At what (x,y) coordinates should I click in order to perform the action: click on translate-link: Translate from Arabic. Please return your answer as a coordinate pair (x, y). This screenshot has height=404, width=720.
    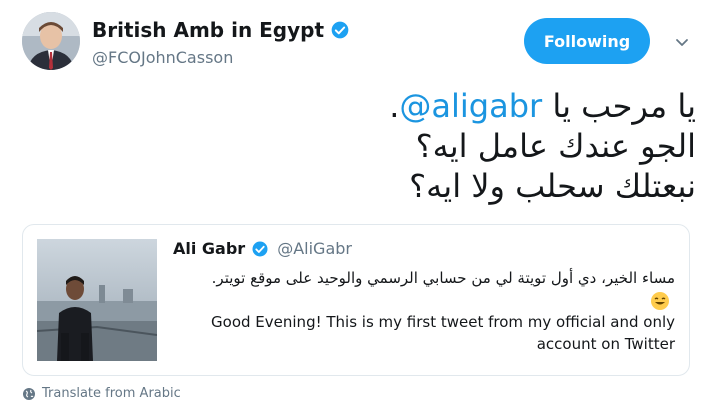
    Looking at the image, I should click on (101, 393).